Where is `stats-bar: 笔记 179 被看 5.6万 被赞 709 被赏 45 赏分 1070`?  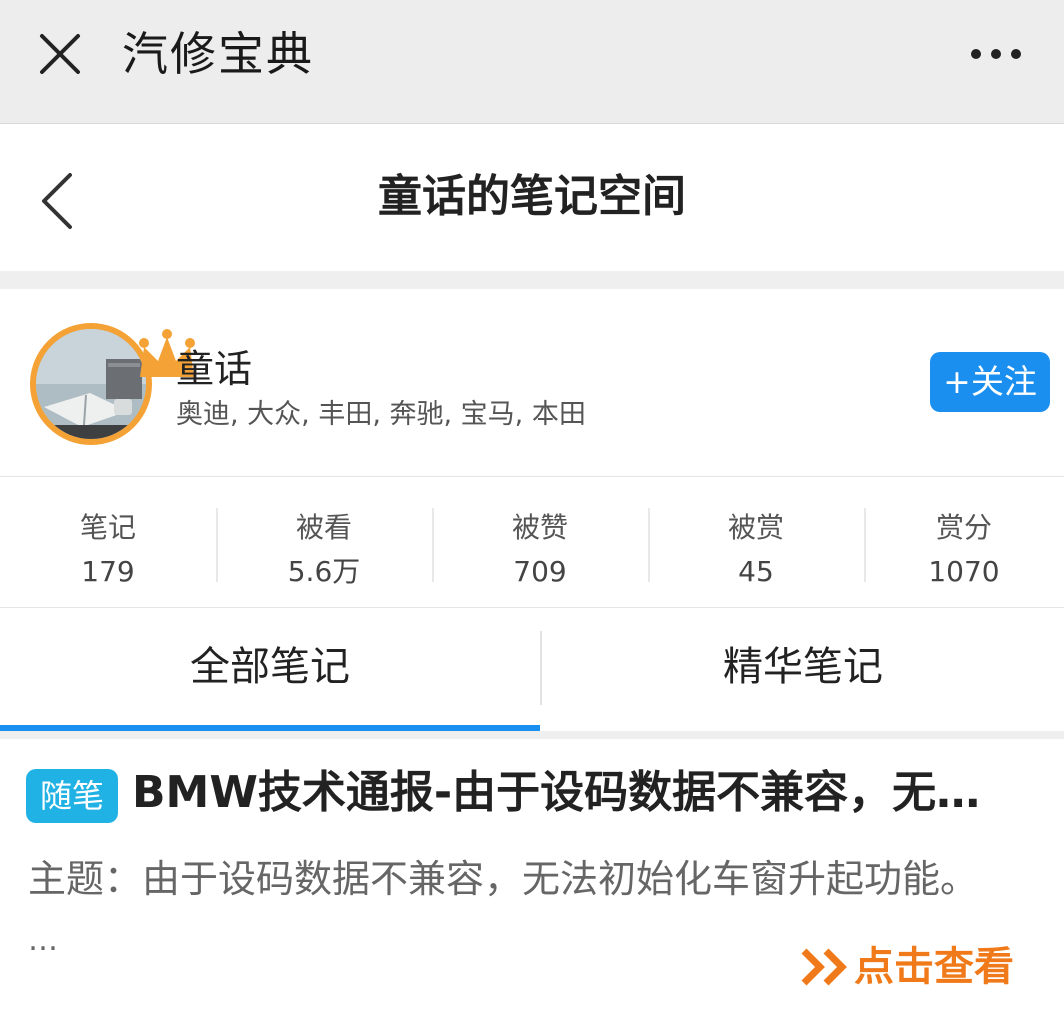
stats-bar: 笔记 179 被看 5.6万 被赞 709 被赏 45 赏分 1070 is located at coordinates (532, 543).